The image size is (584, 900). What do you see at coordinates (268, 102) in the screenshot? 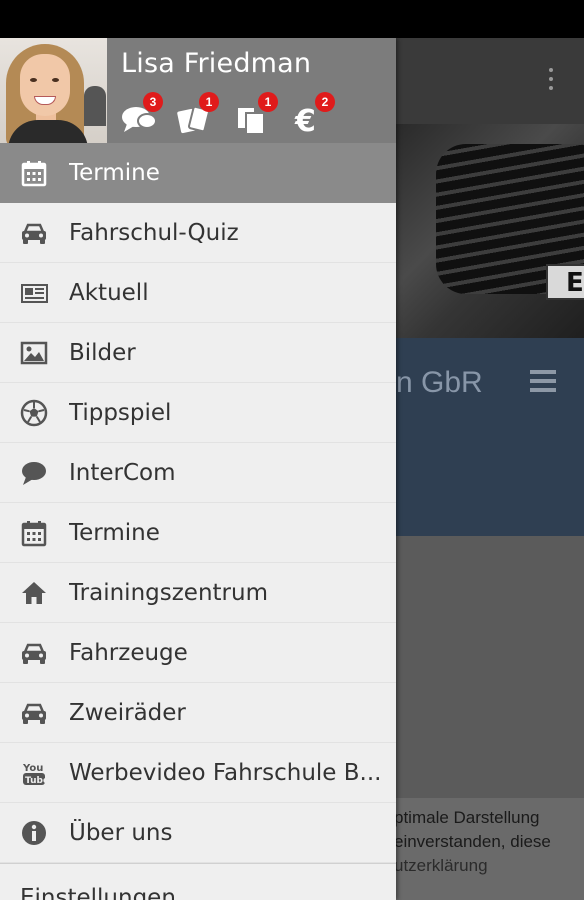
I see `documents-badge-count: 1` at bounding box center [268, 102].